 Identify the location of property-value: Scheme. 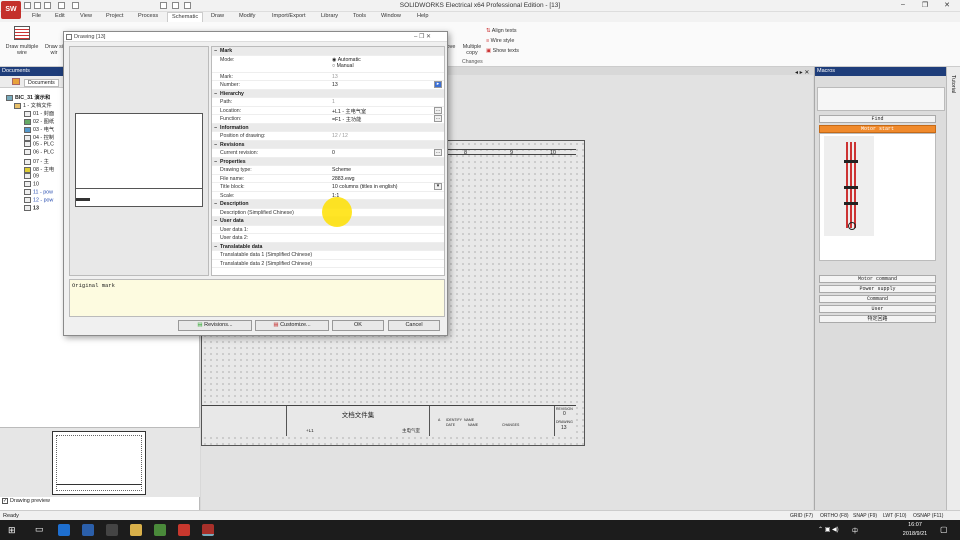
(341, 170).